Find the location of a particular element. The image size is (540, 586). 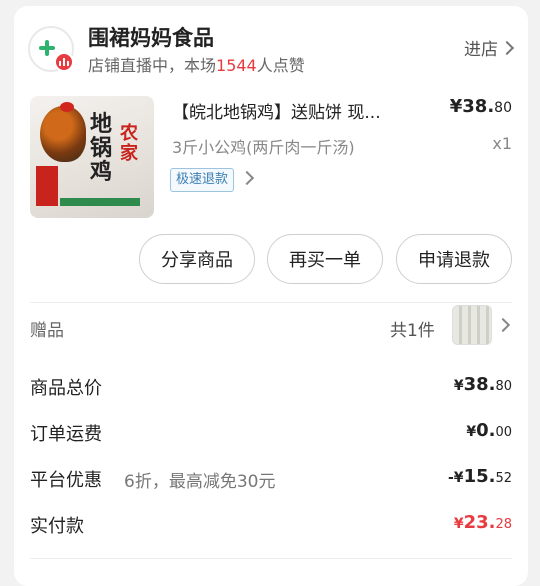

rooster-illustration is located at coordinates (63, 134).